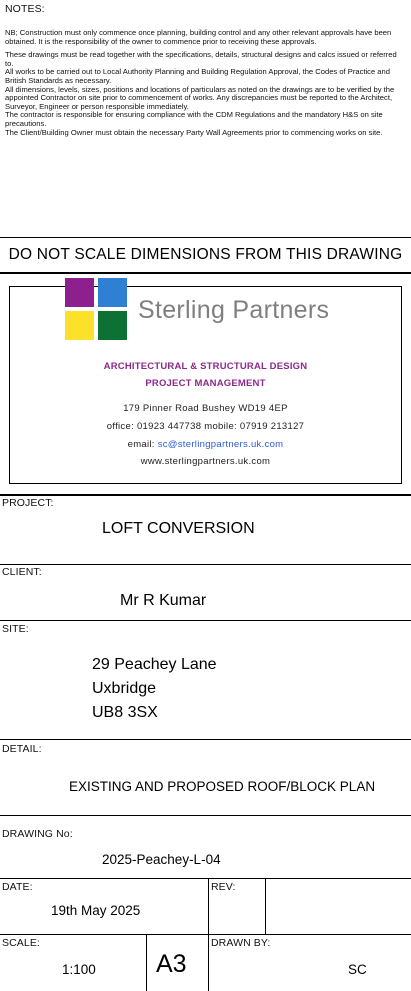  I want to click on company-tagline-management: PROJECT MANAGEMENT, so click(205, 383).